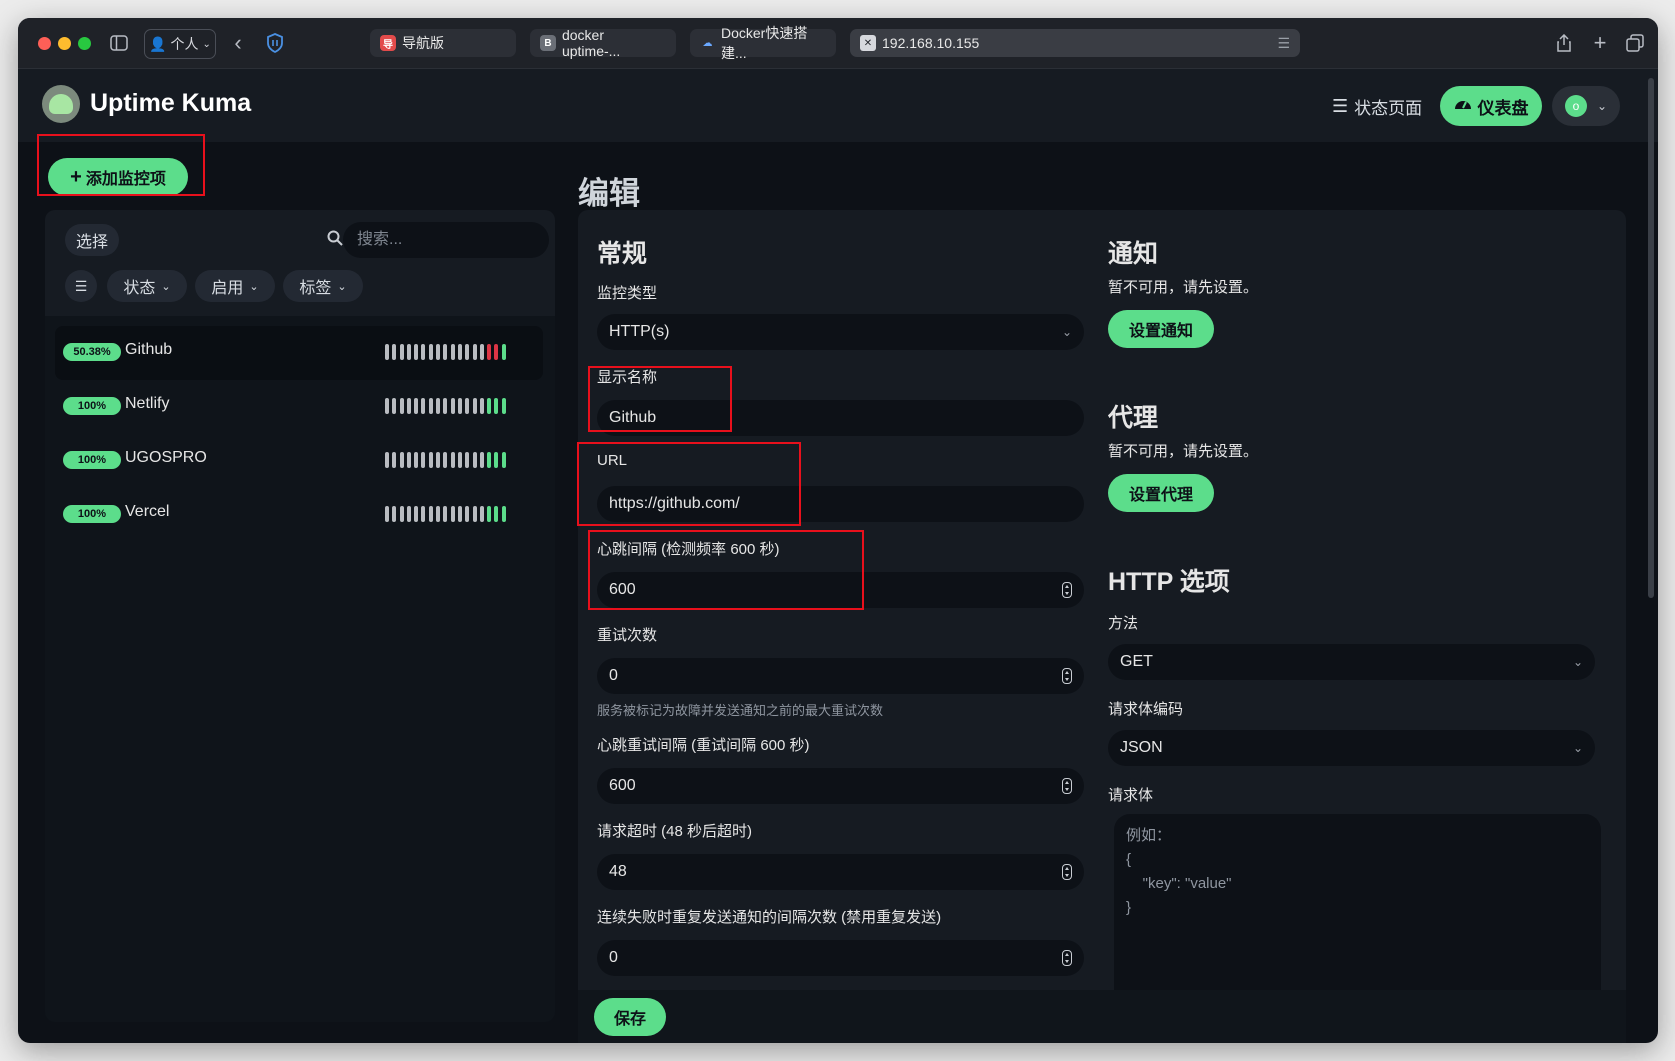 The width and height of the screenshot is (1675, 1061). Describe the element at coordinates (1283, 43) in the screenshot. I see `reader-icon: ☰` at that location.